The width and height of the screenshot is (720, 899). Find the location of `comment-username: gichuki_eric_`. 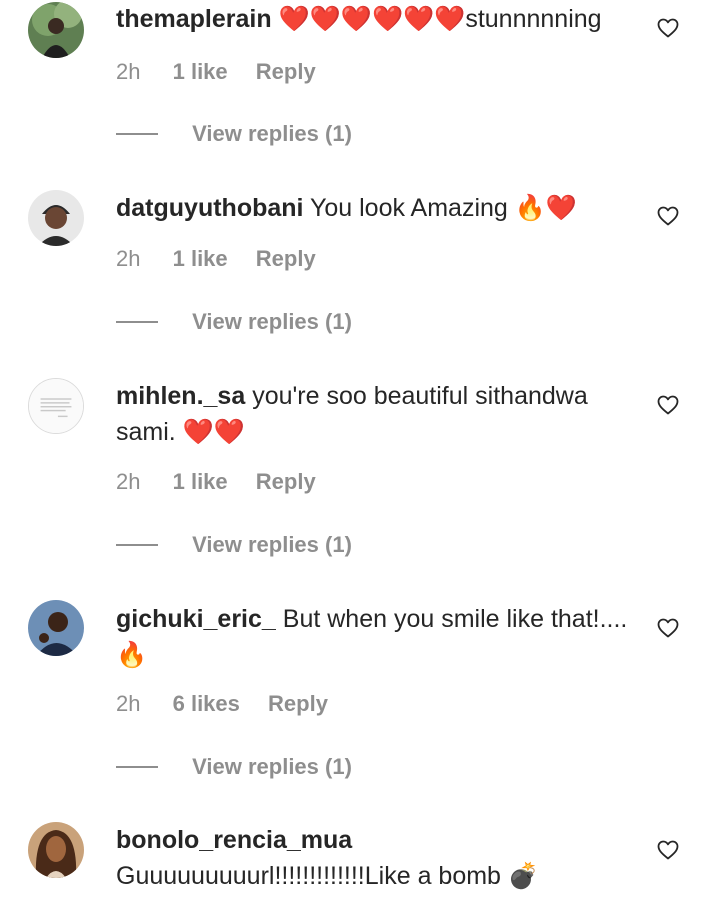

comment-username: gichuki_eric_ is located at coordinates (196, 619).